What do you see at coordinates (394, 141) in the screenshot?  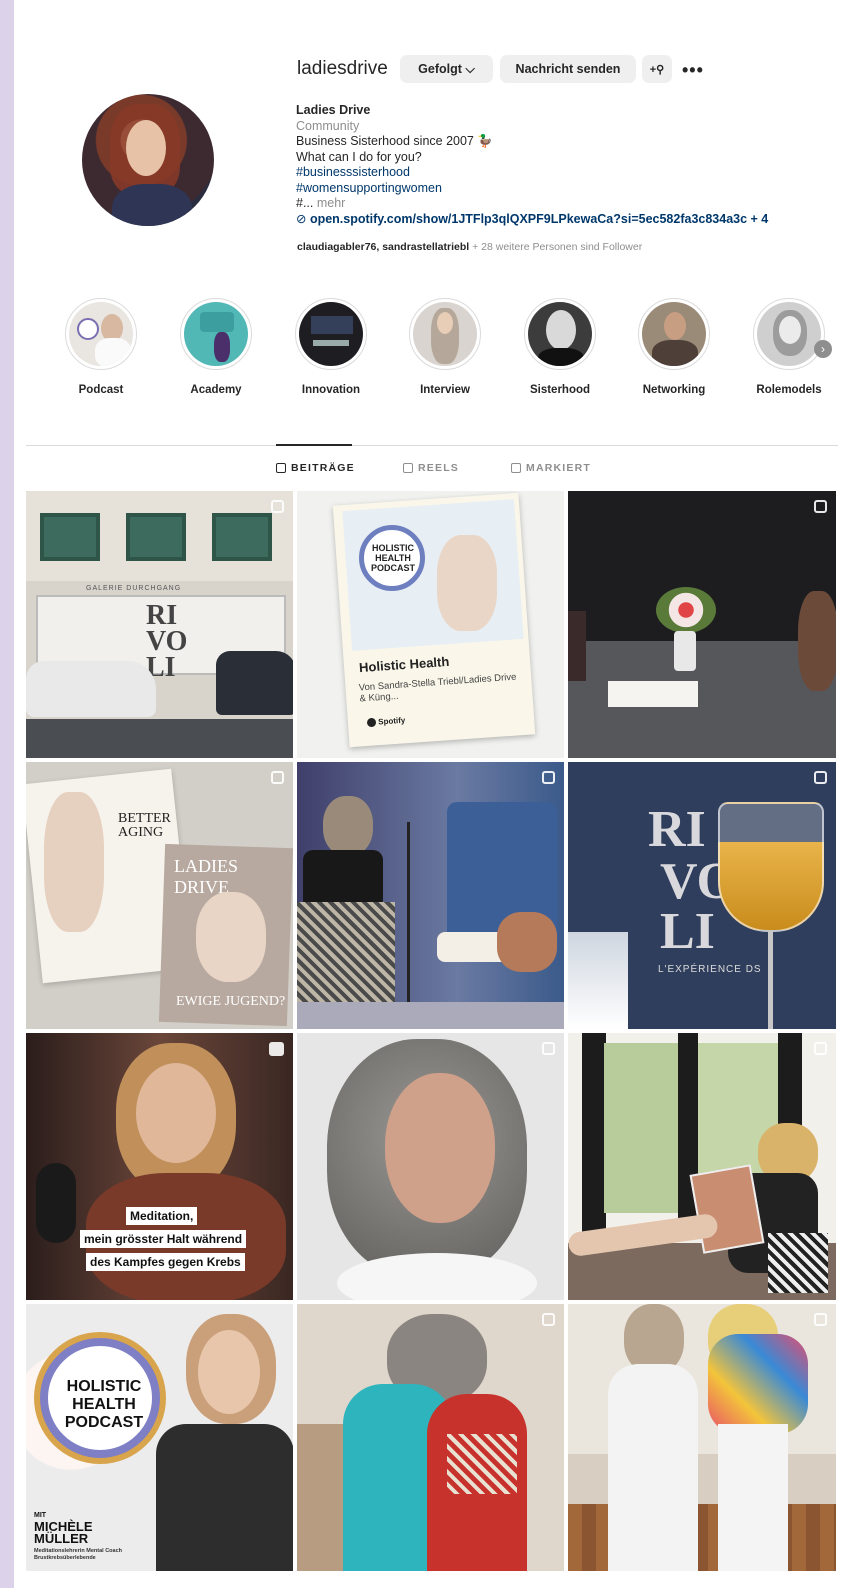 I see `bio-line: Business Sisterhood since 2007 🦆` at bounding box center [394, 141].